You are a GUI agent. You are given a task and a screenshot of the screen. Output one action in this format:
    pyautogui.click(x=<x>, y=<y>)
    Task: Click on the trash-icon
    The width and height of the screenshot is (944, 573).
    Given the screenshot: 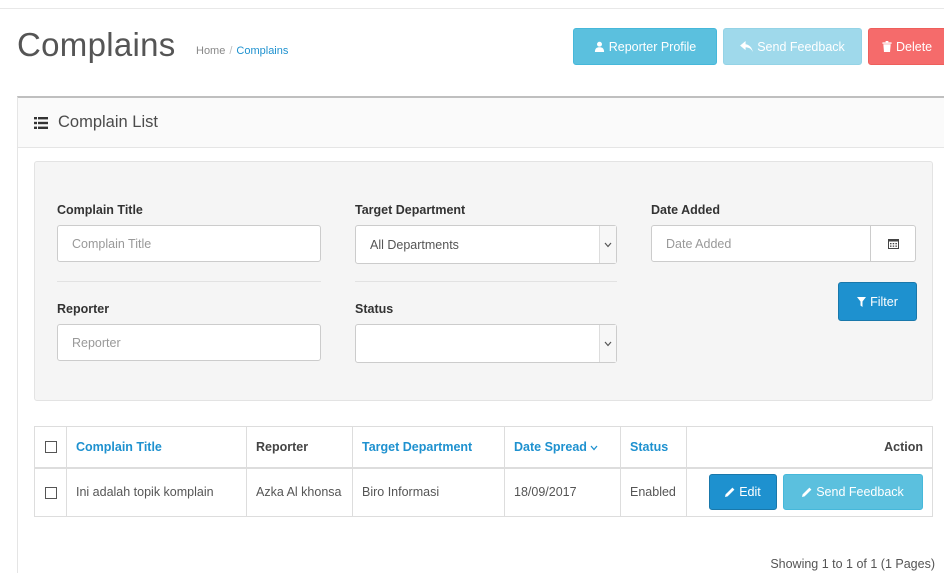 What is the action you would take?
    pyautogui.click(x=887, y=46)
    